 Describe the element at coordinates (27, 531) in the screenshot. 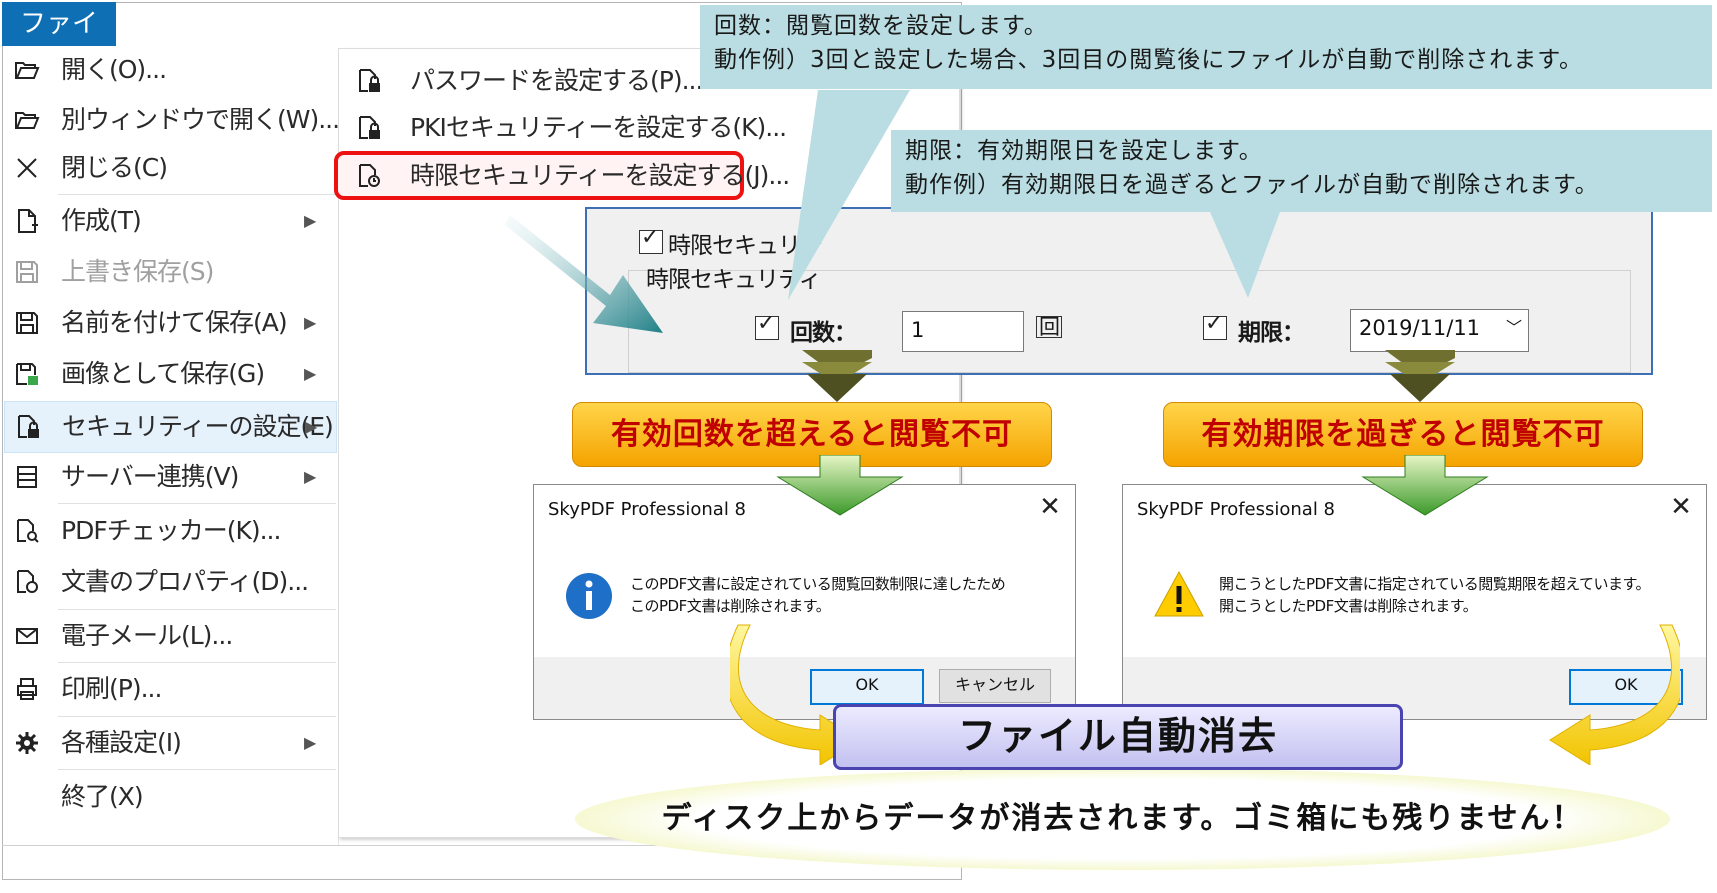

I see `pdf-checker-icon` at that location.